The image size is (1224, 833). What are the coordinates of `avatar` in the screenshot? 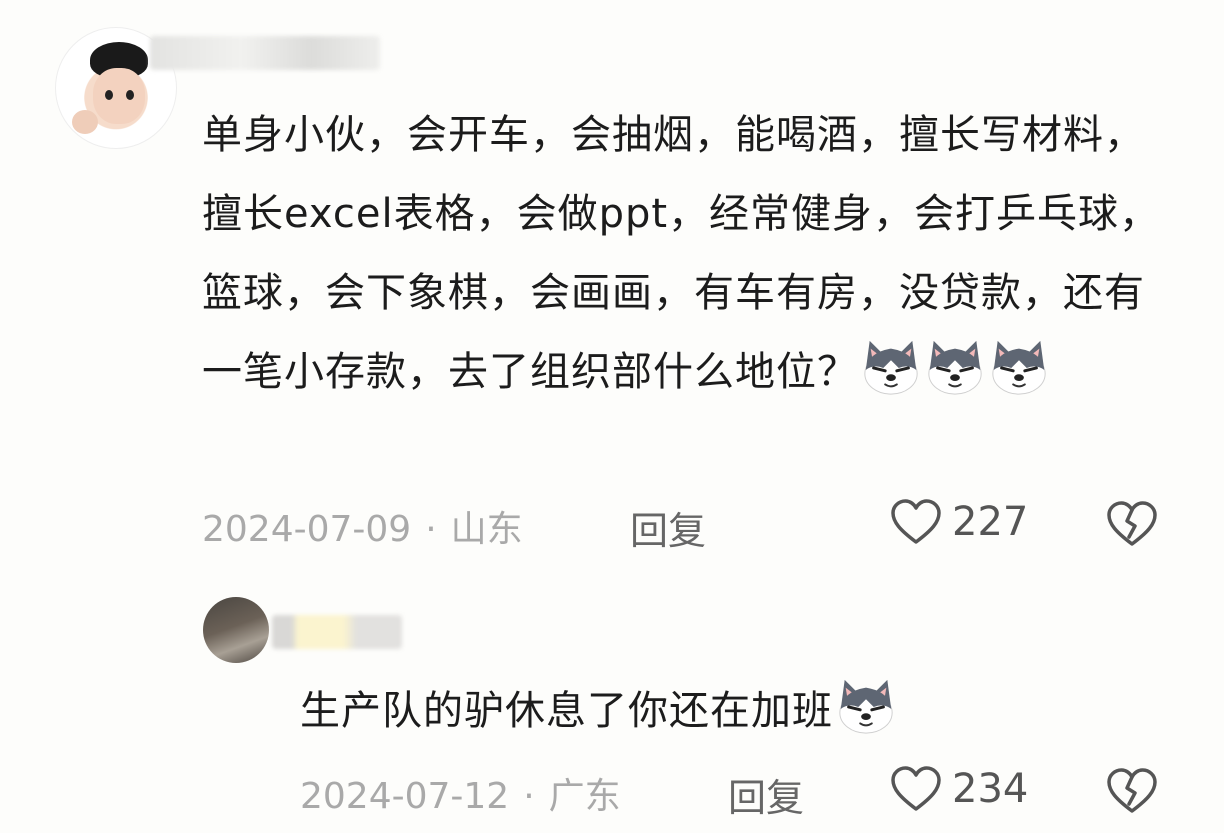 It's located at (236, 630).